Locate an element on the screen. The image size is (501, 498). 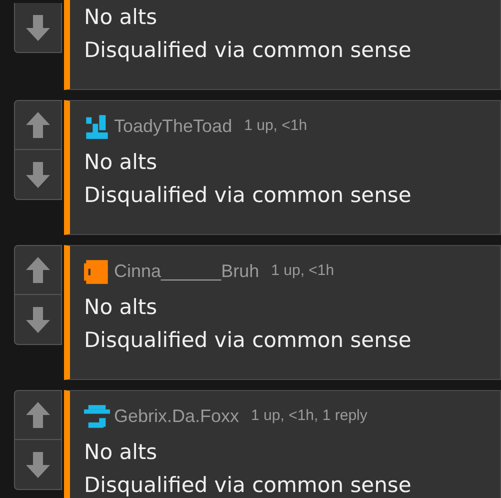
username-link: Gebrix.Da.Foxx is located at coordinates (177, 416).